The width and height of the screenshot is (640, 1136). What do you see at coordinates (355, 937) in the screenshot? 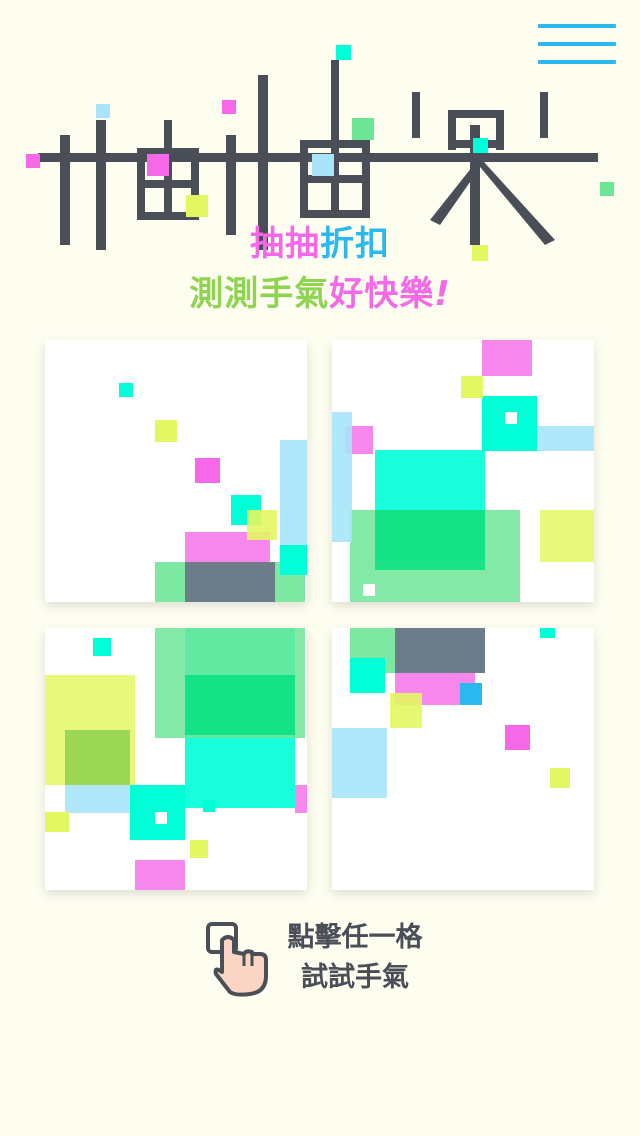
I see `hint-line1: 點擊任一格` at bounding box center [355, 937].